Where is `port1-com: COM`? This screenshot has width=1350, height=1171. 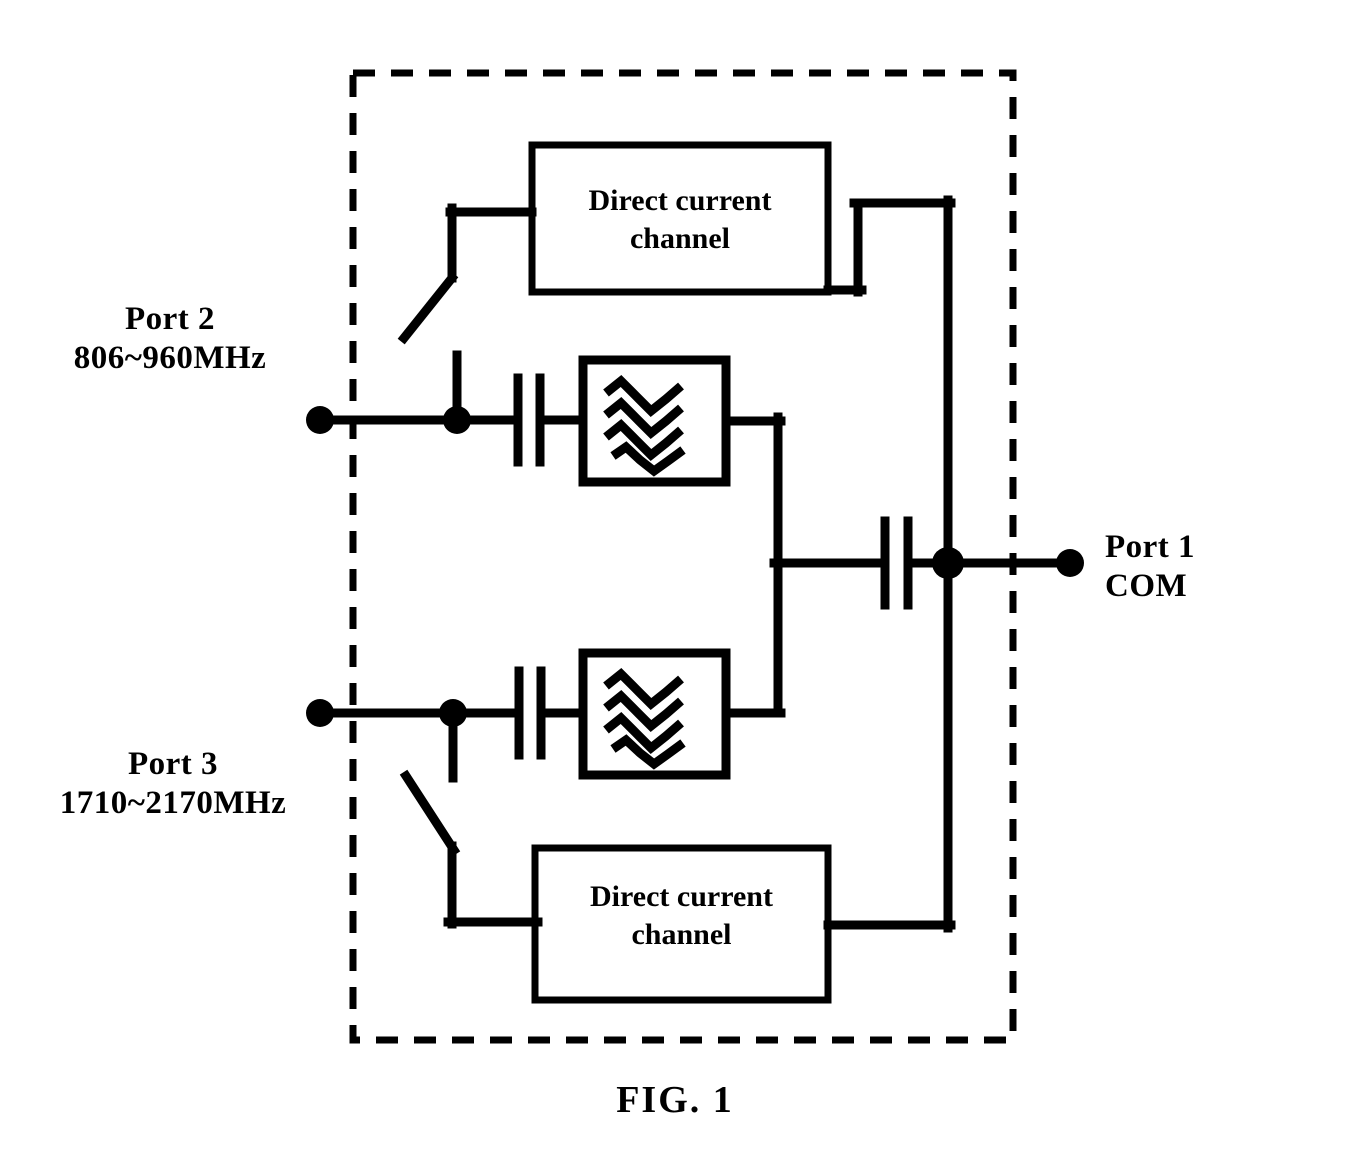 port1-com: COM is located at coordinates (1146, 585).